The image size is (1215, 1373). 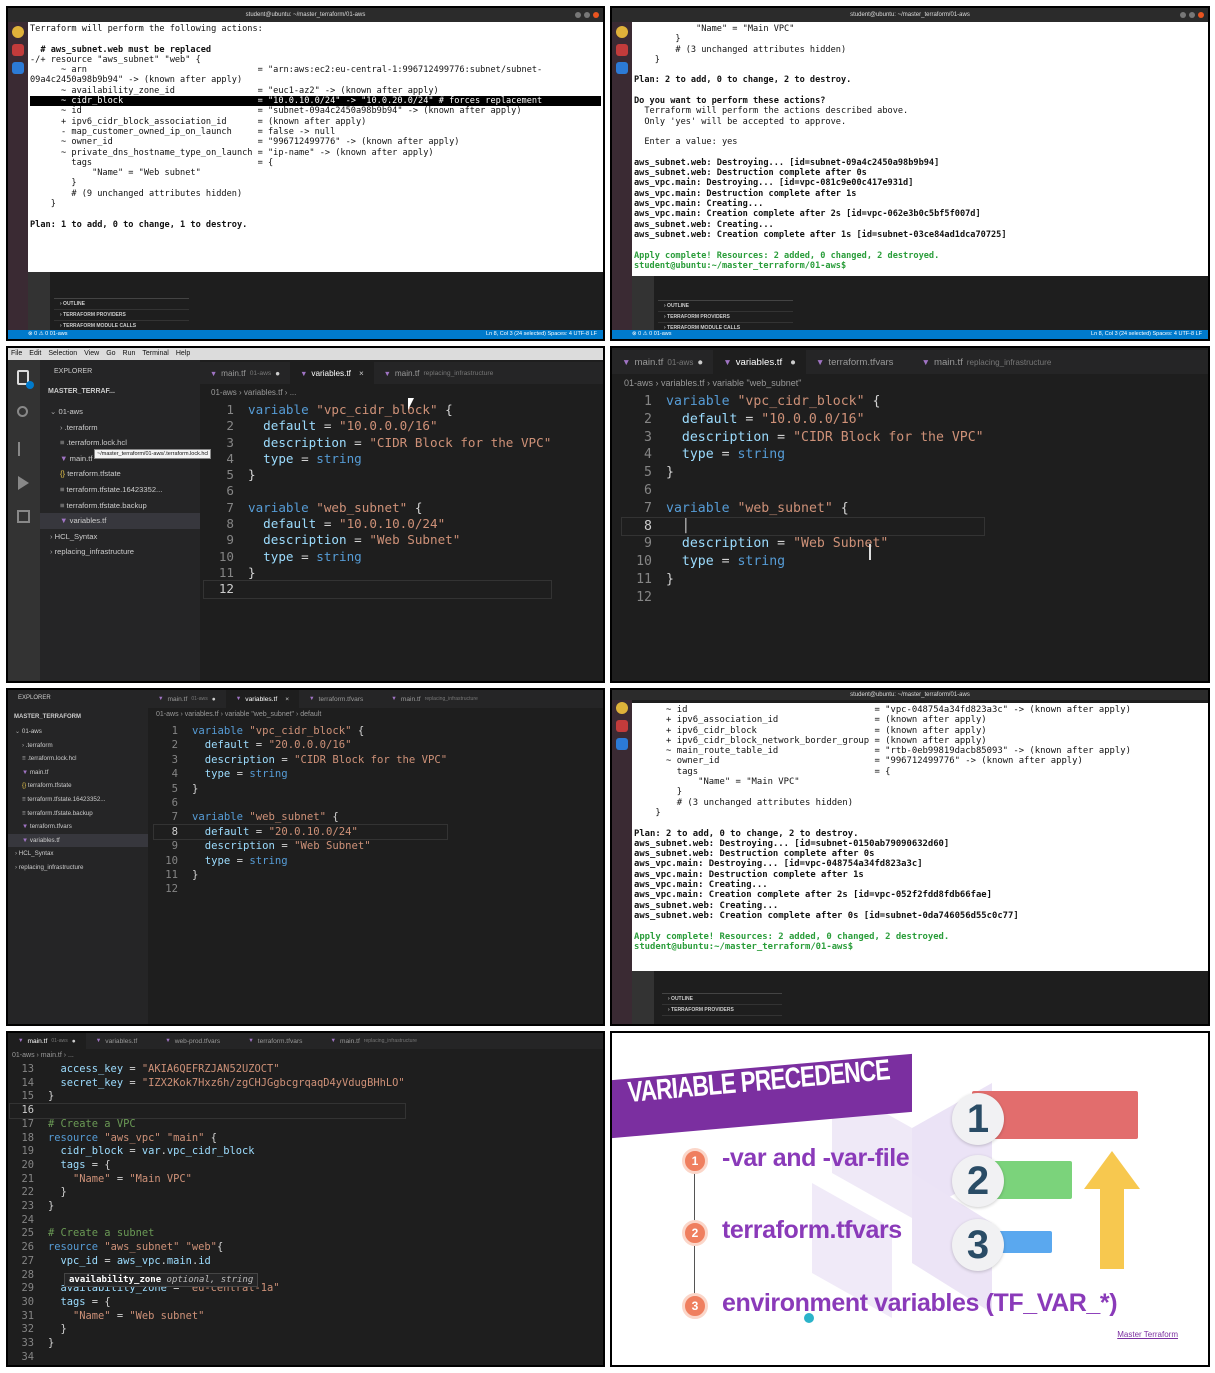 I want to click on tree-item: ▼ terraform.tfvars, so click(x=78, y=827).